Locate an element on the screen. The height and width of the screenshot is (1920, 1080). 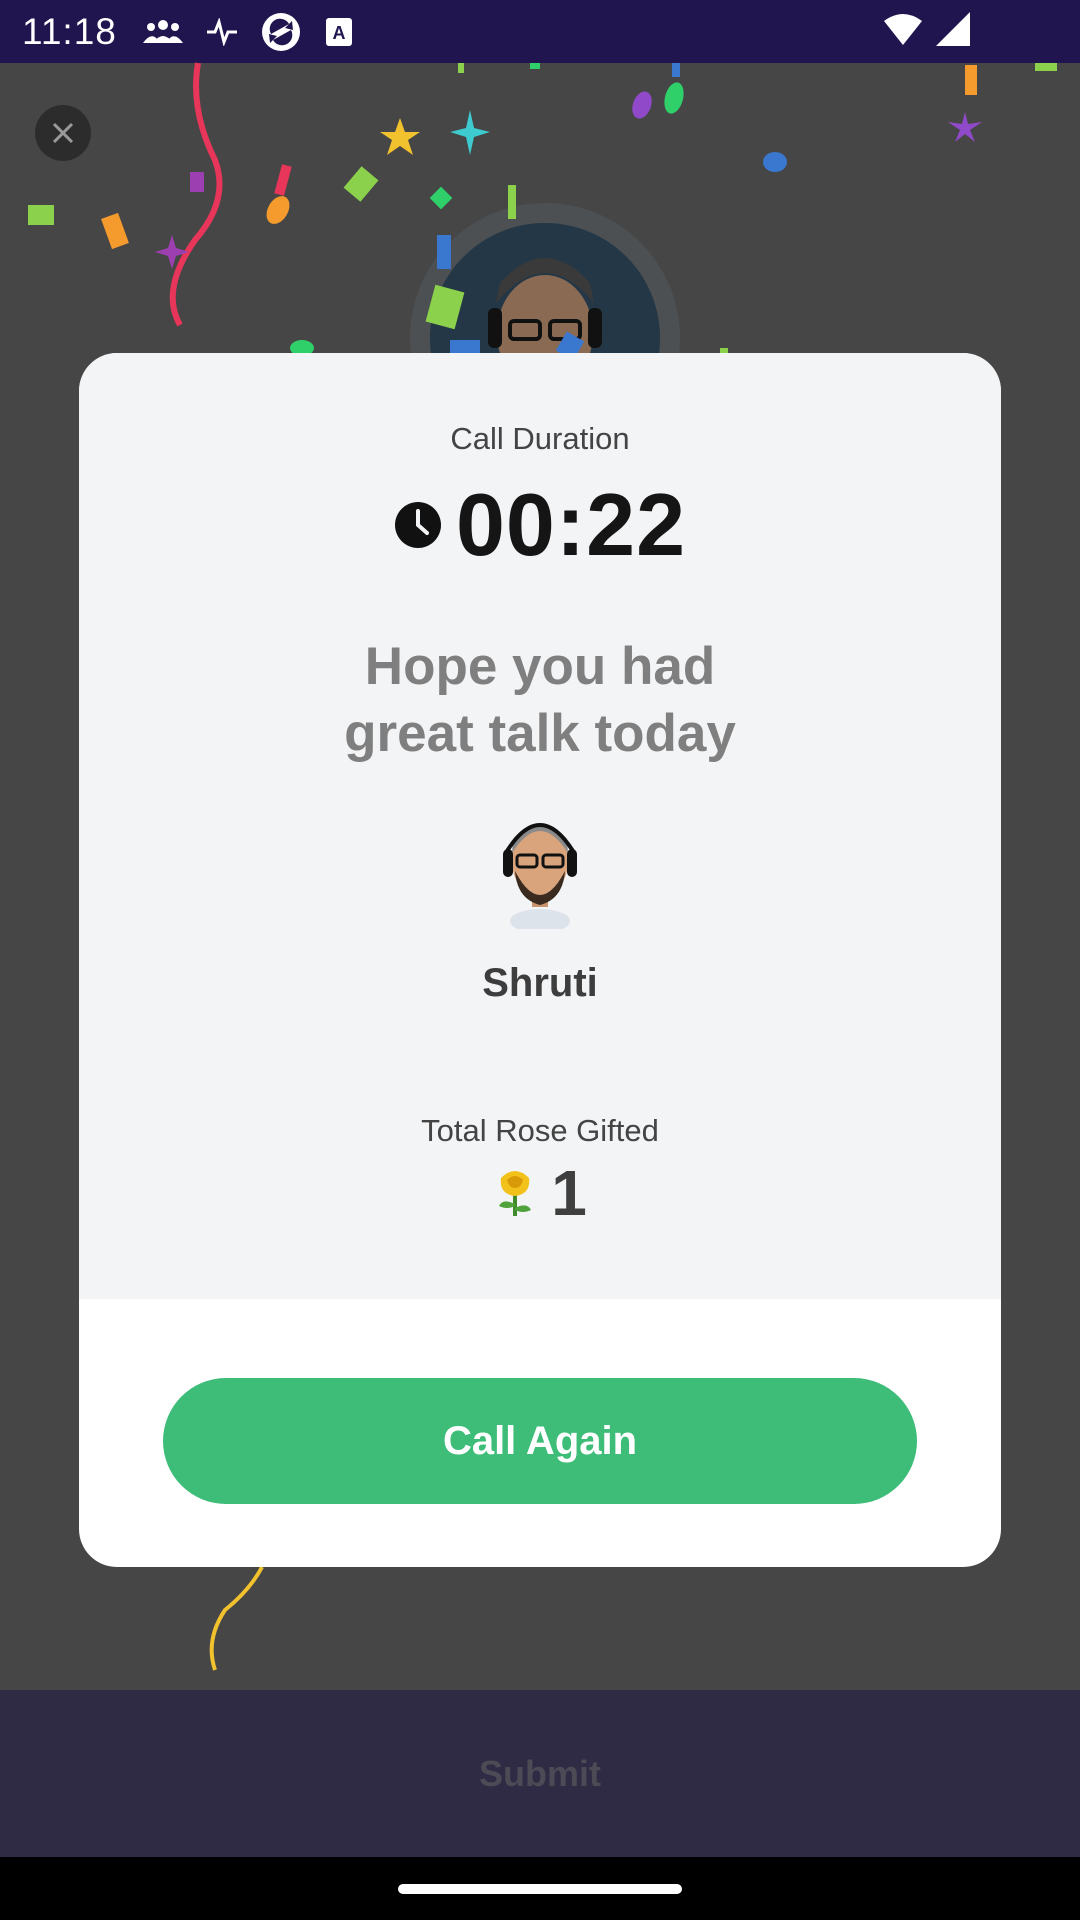
status-time: 11:18 is located at coordinates (69, 31).